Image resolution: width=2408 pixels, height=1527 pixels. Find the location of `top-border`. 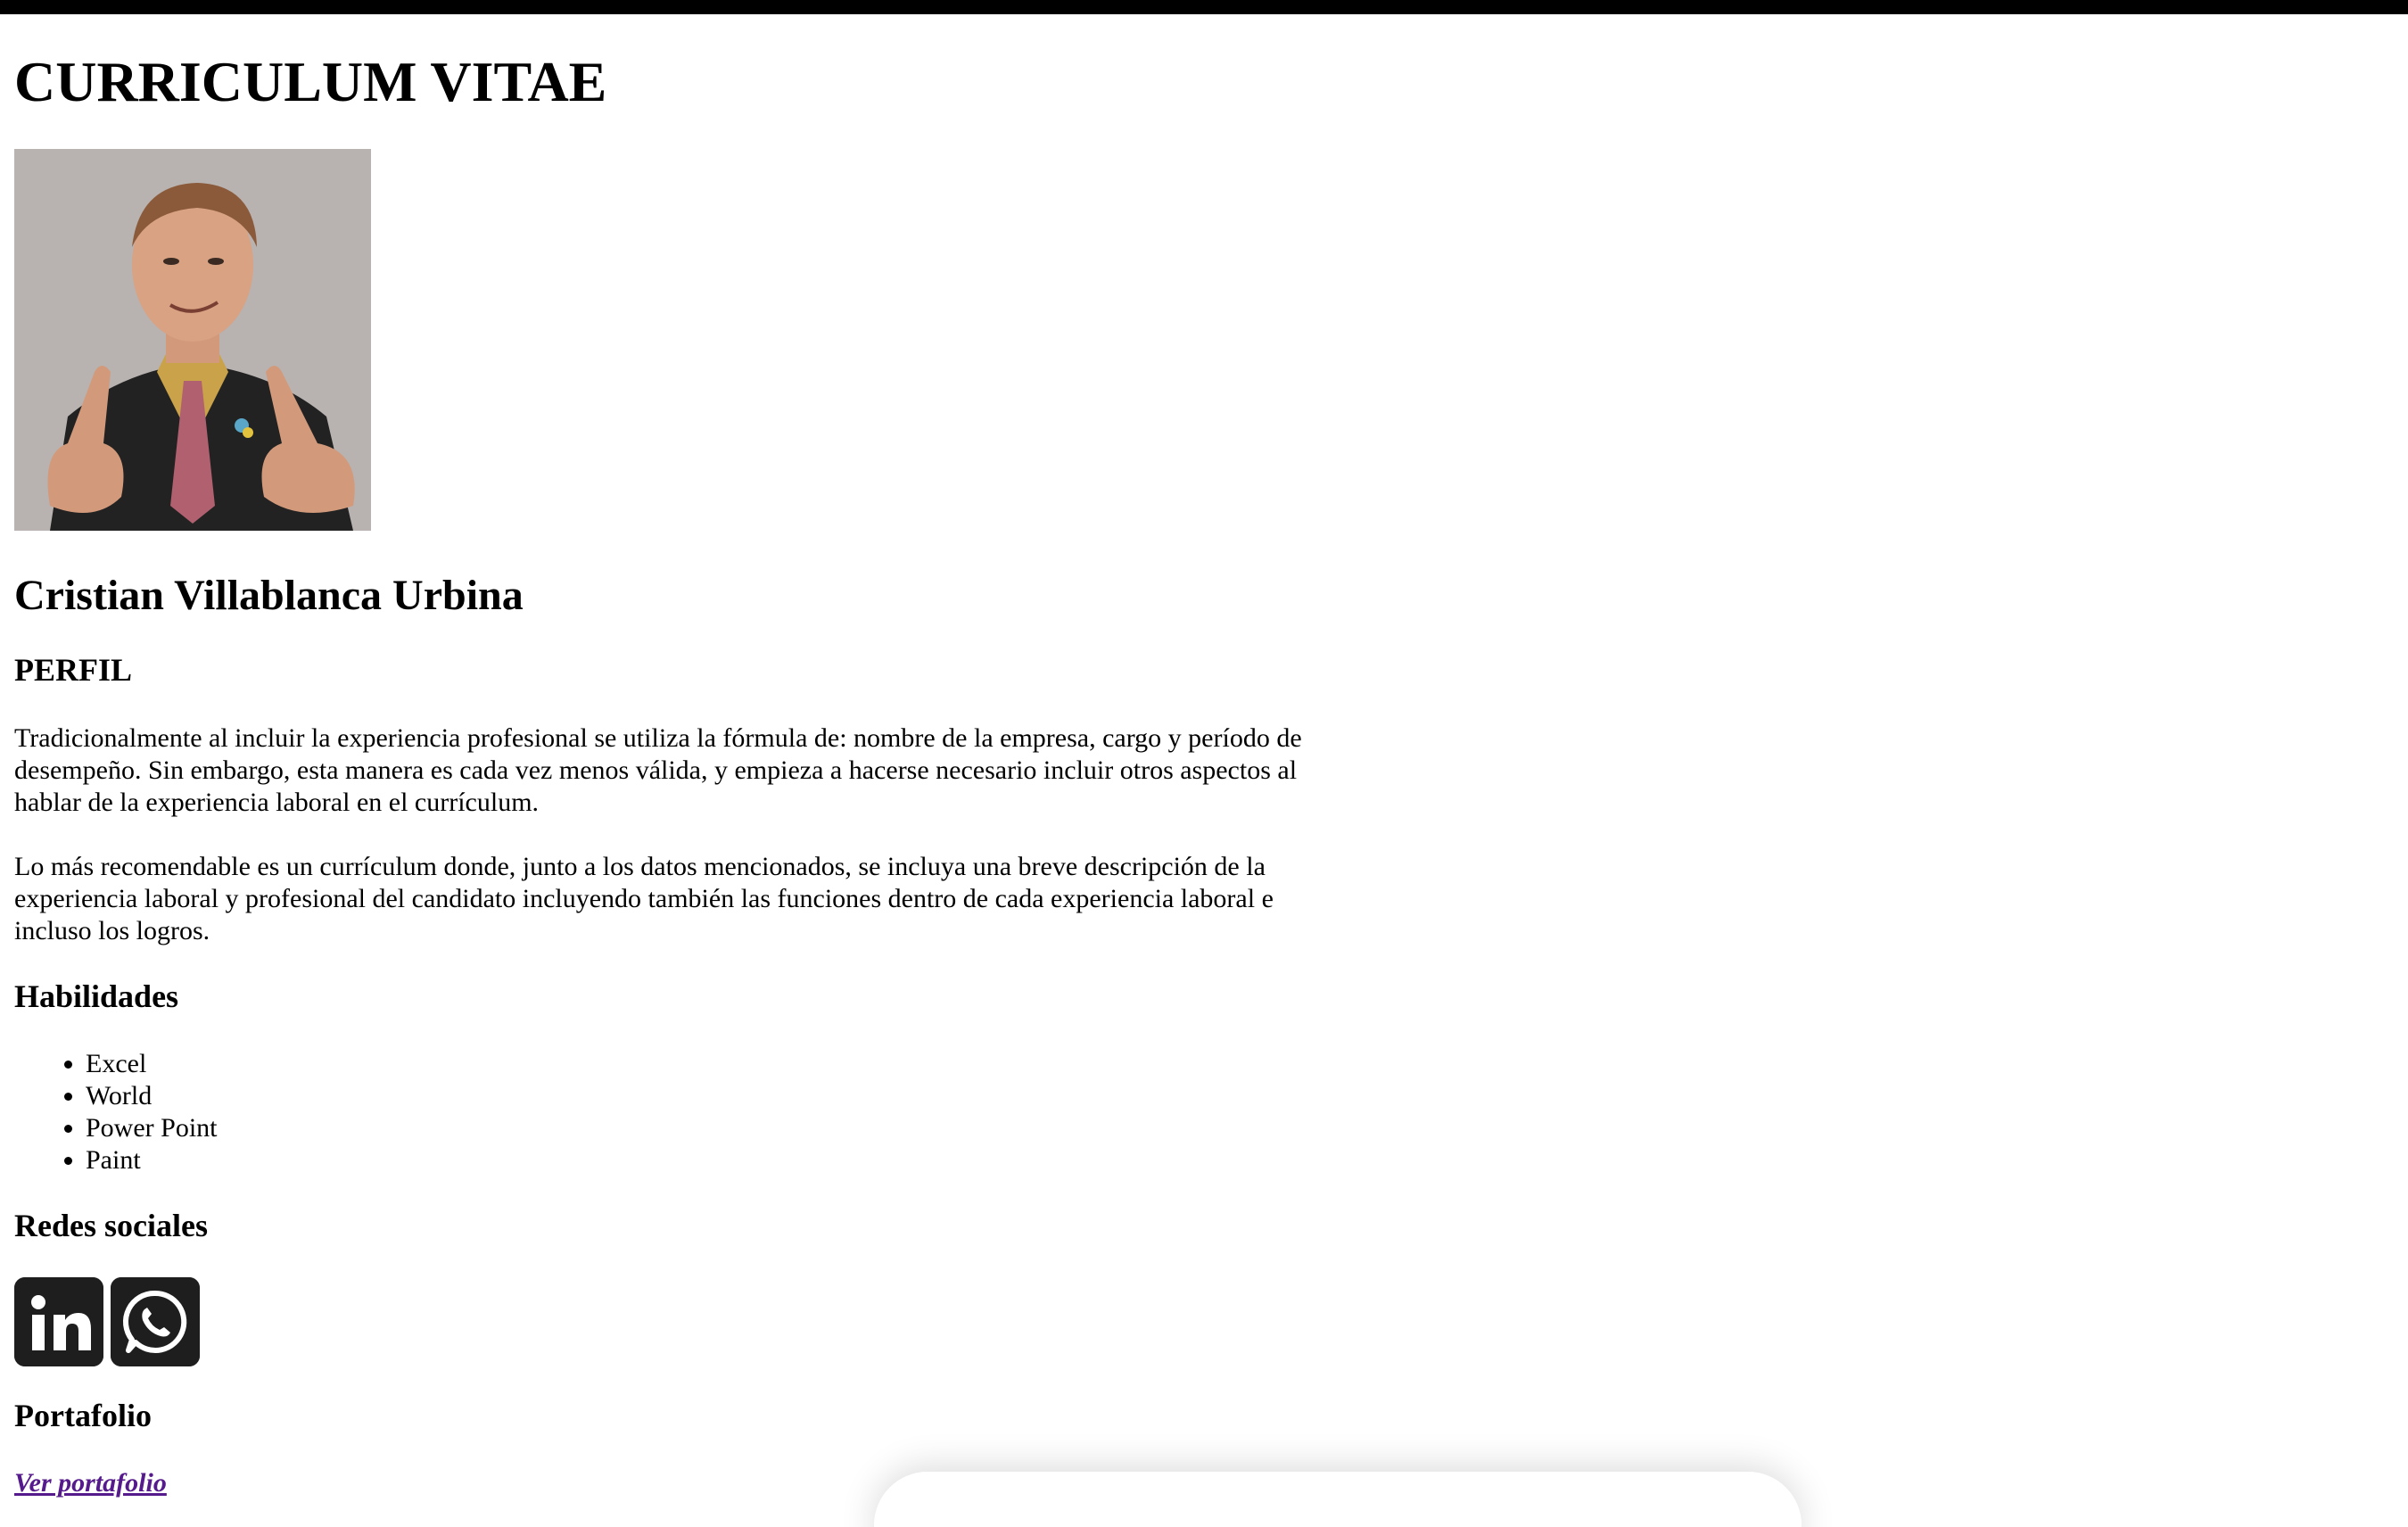

top-border is located at coordinates (1204, 7).